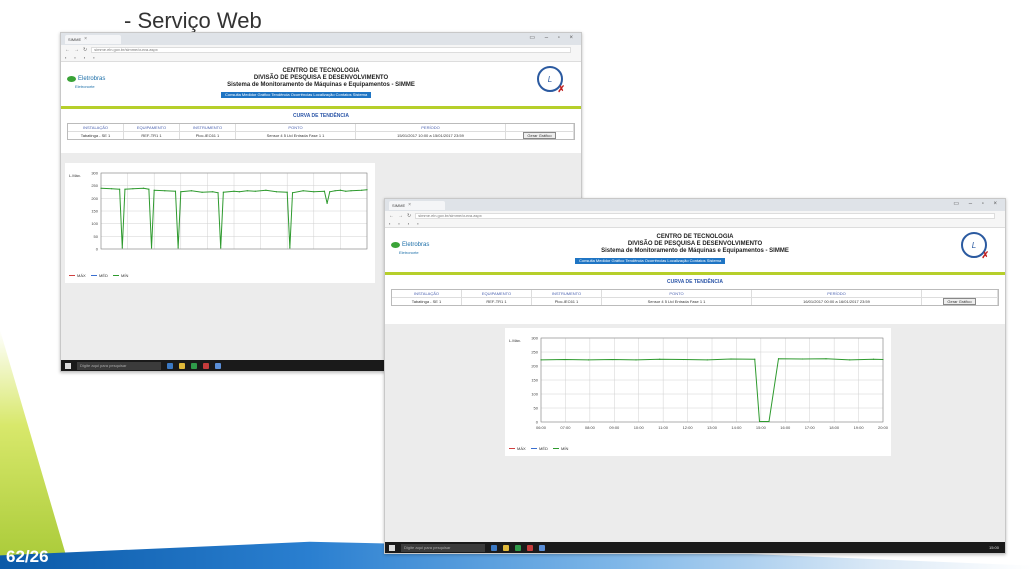 The image size is (1032, 569). I want to click on legend-label: MÍN, so click(564, 448).